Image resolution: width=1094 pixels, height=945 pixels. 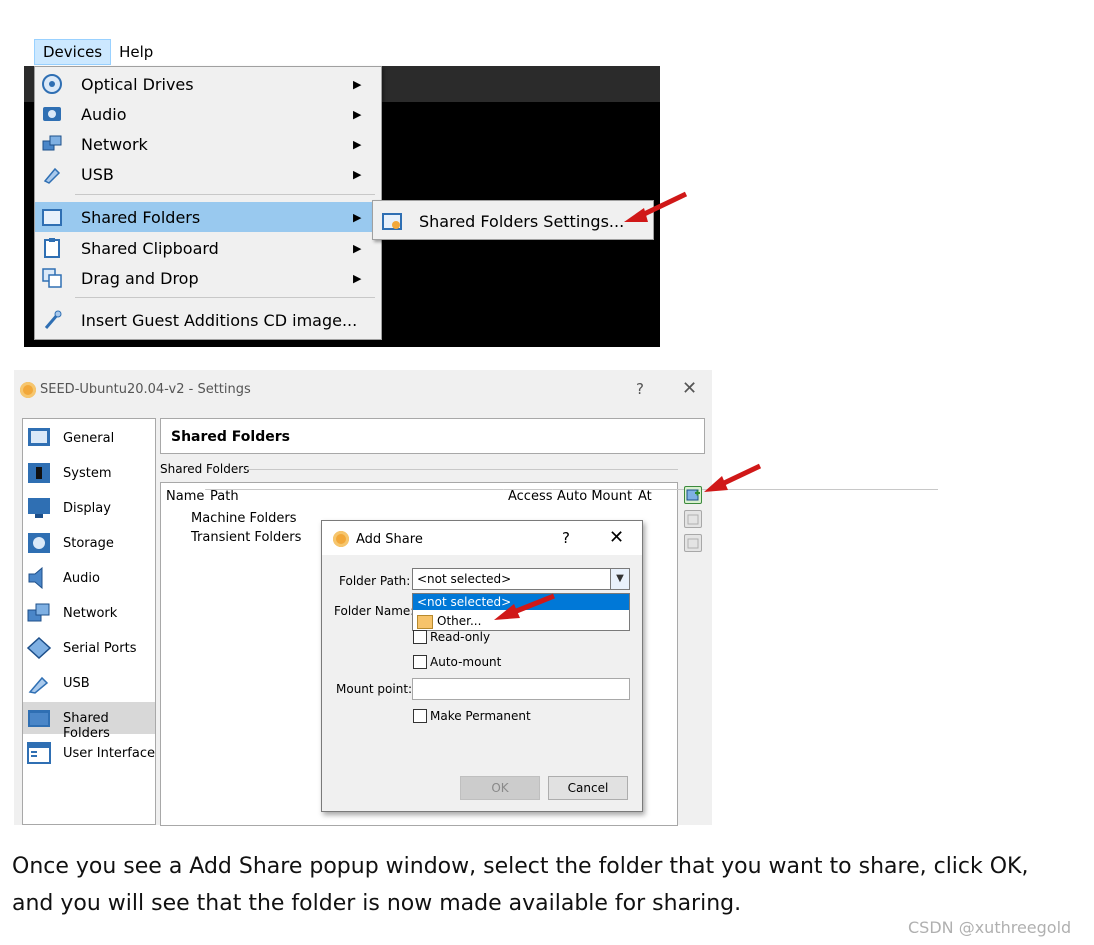 I want to click on menu-item-usb: USB ▶, so click(x=208, y=174).